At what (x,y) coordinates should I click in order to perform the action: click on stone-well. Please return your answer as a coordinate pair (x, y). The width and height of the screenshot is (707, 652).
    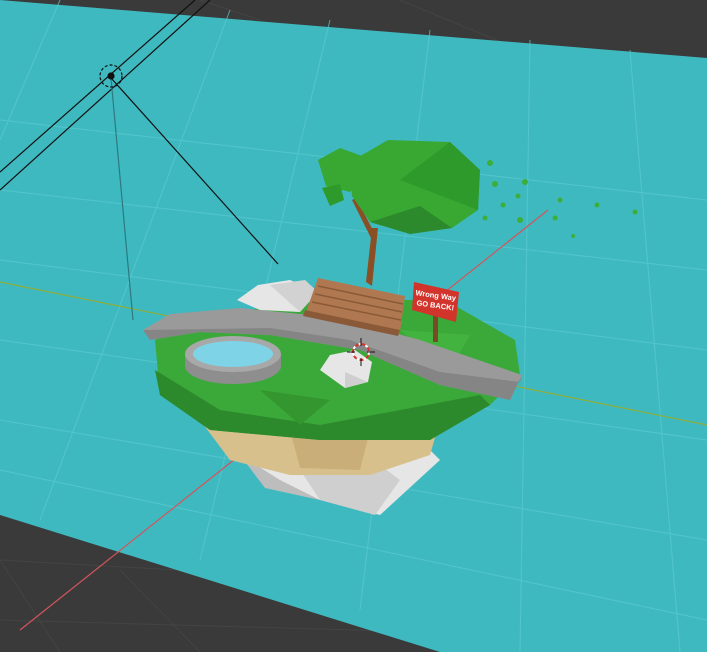
    Looking at the image, I should click on (233, 360).